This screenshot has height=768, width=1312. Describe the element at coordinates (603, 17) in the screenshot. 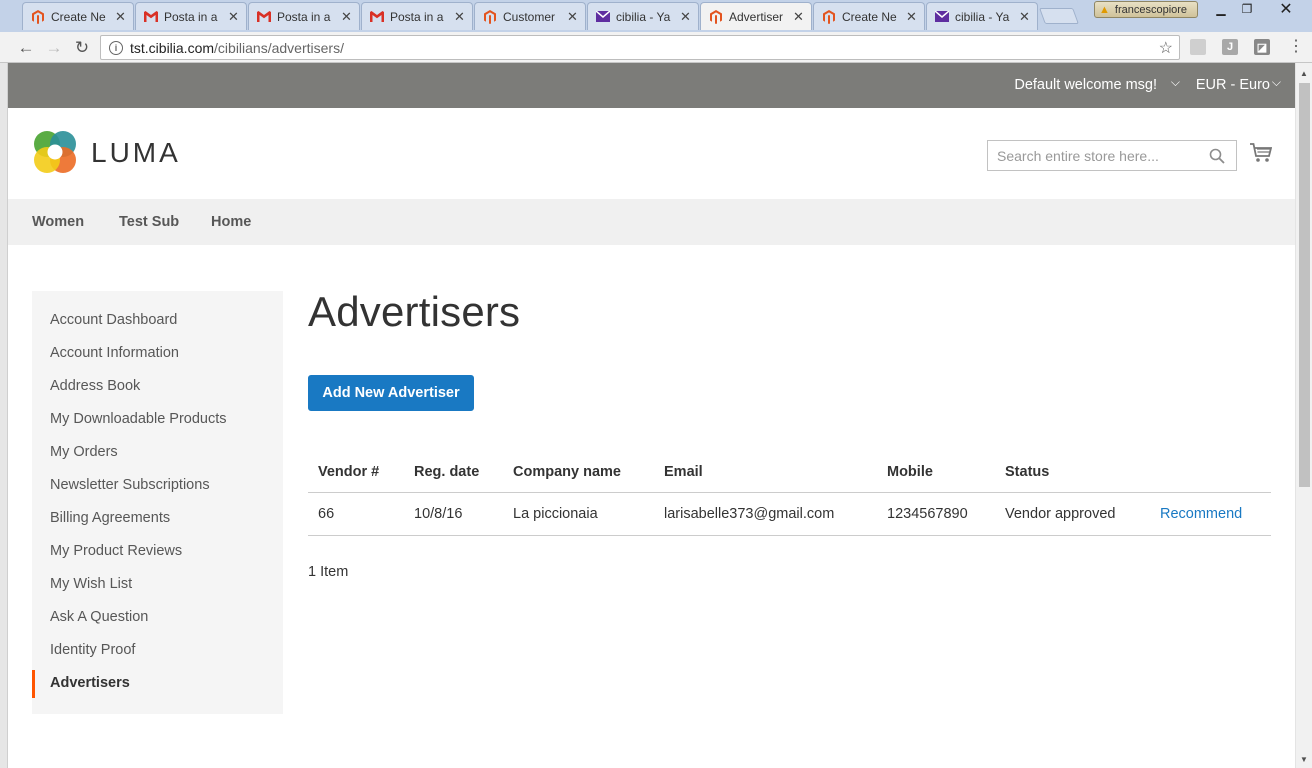

I see `yahoo-mail-icon` at that location.